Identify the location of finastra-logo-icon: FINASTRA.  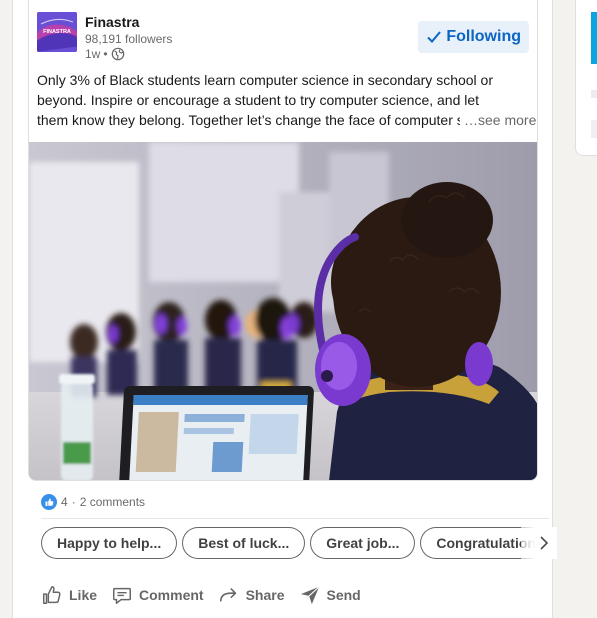
(57, 32).